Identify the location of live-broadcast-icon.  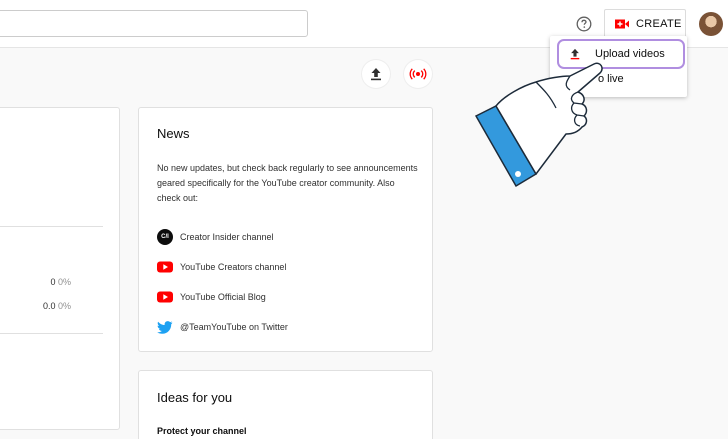
(418, 74).